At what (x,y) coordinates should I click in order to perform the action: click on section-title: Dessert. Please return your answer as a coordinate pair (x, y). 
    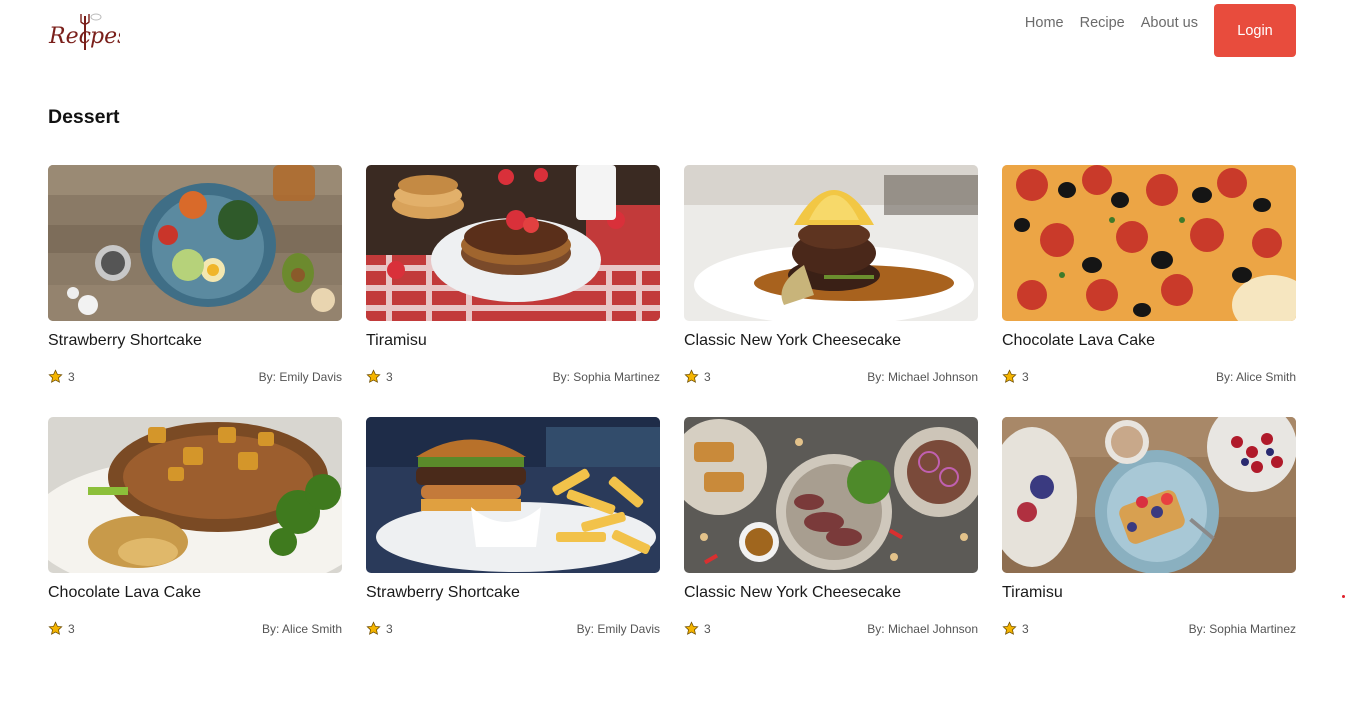
    Looking at the image, I should click on (84, 117).